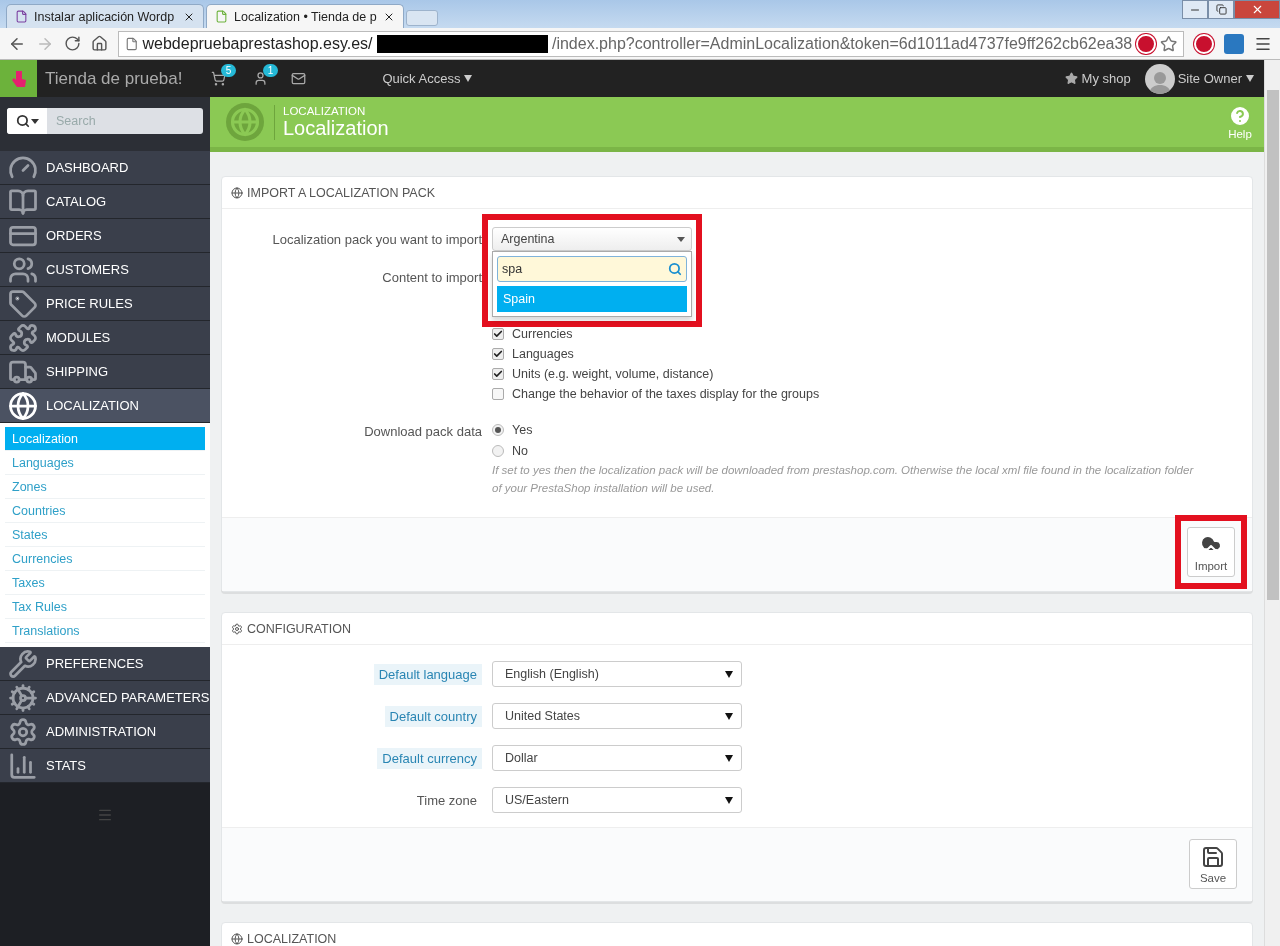 Image resolution: width=1280 pixels, height=946 pixels. Describe the element at coordinates (114, 78) in the screenshot. I see `shop-name: Tienda de prueba!` at that location.